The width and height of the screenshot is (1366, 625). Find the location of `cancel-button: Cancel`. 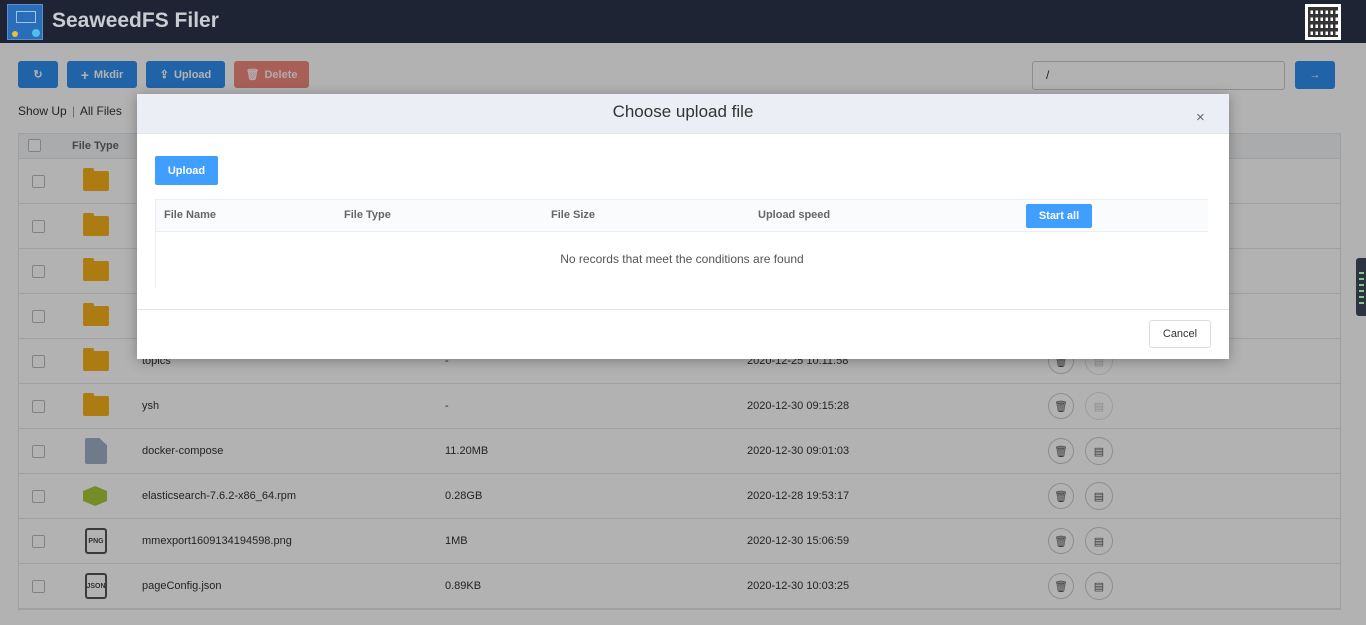

cancel-button: Cancel is located at coordinates (1180, 334).